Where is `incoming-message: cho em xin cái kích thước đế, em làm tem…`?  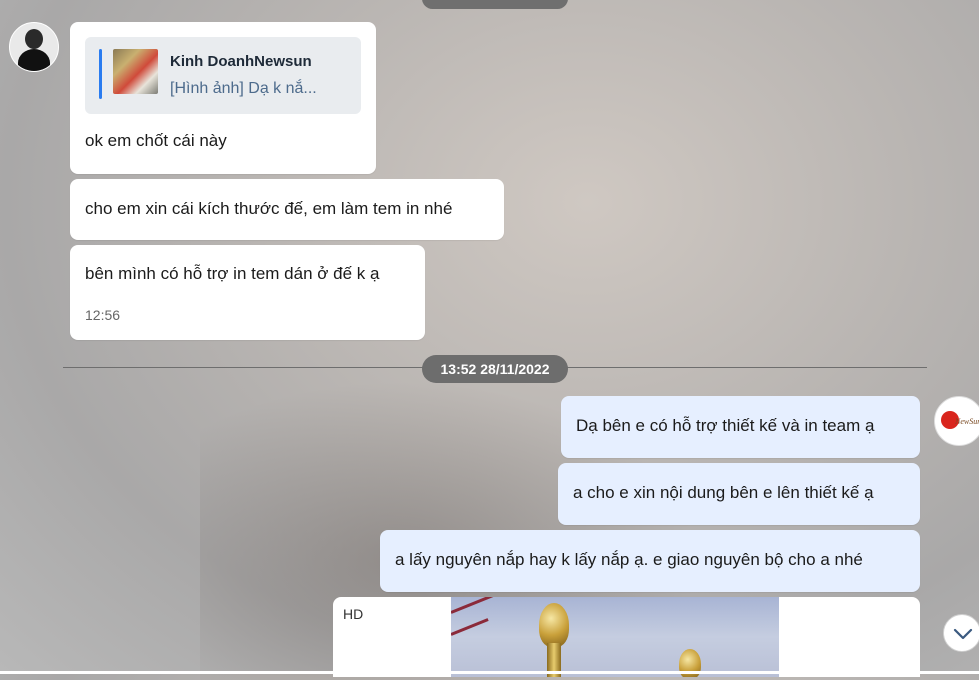 incoming-message: cho em xin cái kích thước đế, em làm tem… is located at coordinates (287, 209).